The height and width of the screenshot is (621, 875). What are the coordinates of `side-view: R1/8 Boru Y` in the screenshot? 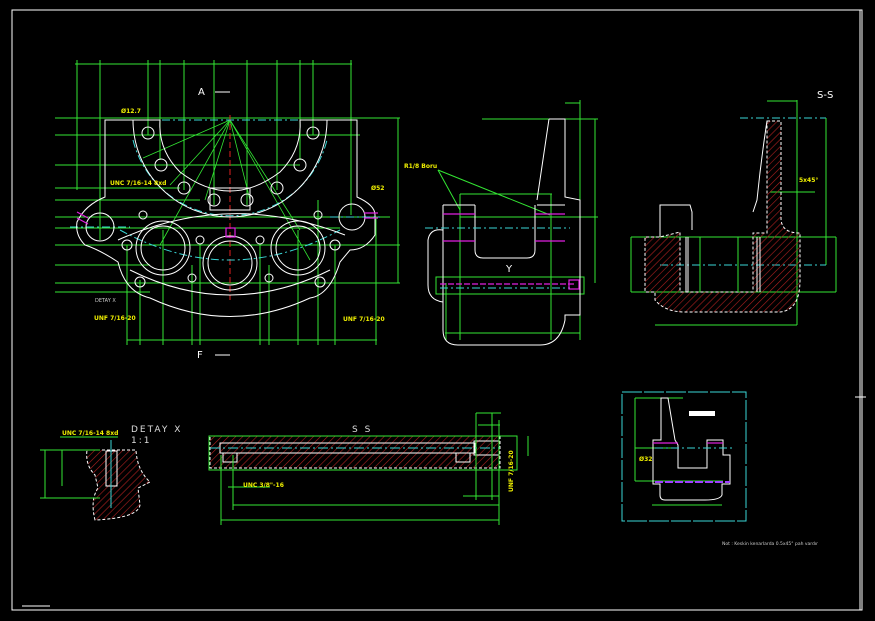 It's located at (501, 223).